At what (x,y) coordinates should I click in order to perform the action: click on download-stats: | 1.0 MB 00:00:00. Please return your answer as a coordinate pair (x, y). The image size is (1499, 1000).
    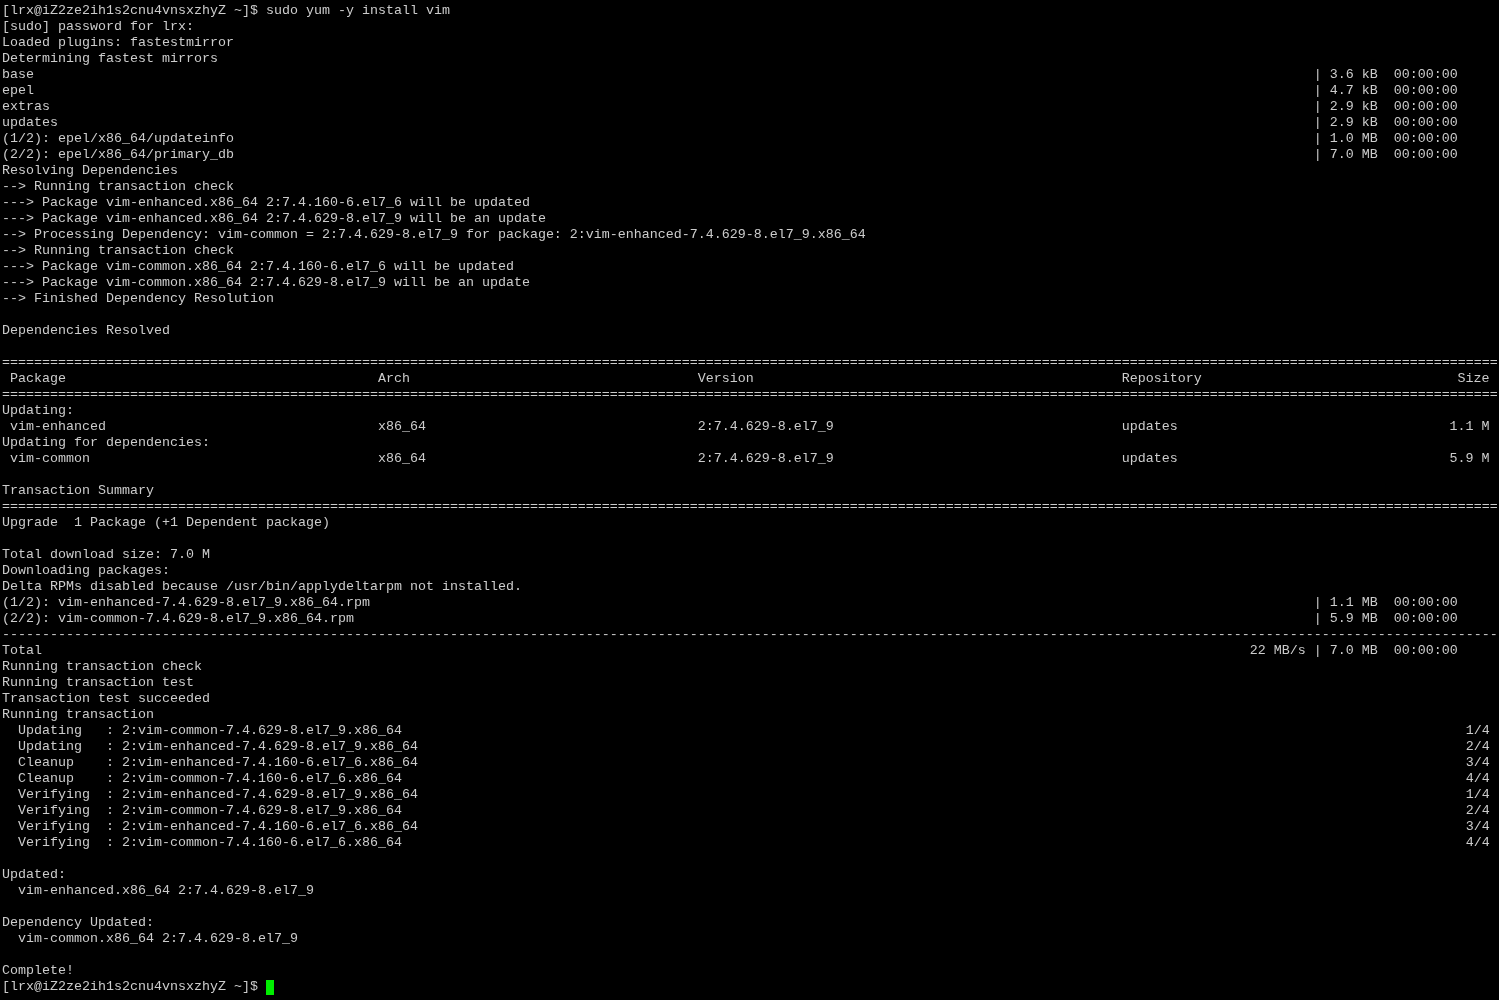
    Looking at the image, I should click on (1385, 139).